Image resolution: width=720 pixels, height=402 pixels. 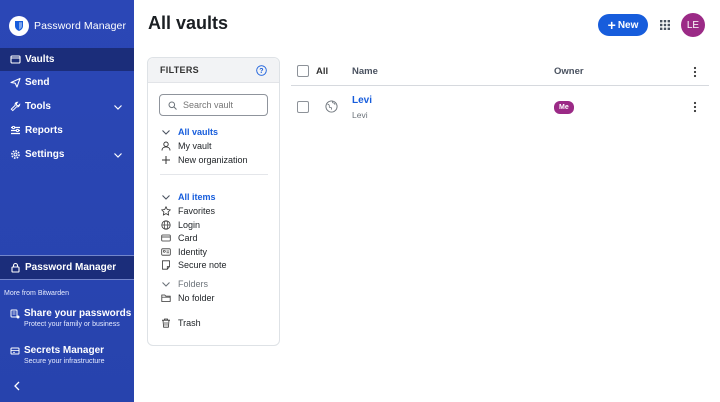 What do you see at coordinates (67, 130) in the screenshot?
I see `sidebar-item-reports: Reports` at bounding box center [67, 130].